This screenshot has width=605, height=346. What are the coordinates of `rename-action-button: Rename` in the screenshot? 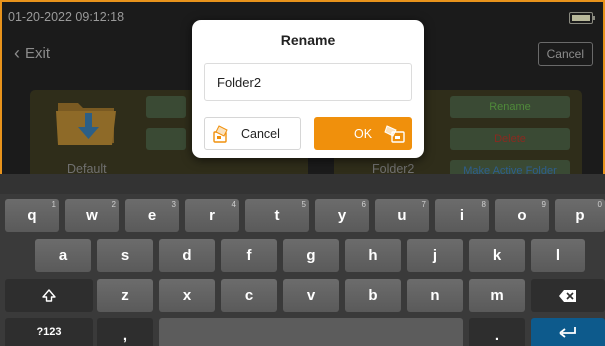 It's located at (510, 107).